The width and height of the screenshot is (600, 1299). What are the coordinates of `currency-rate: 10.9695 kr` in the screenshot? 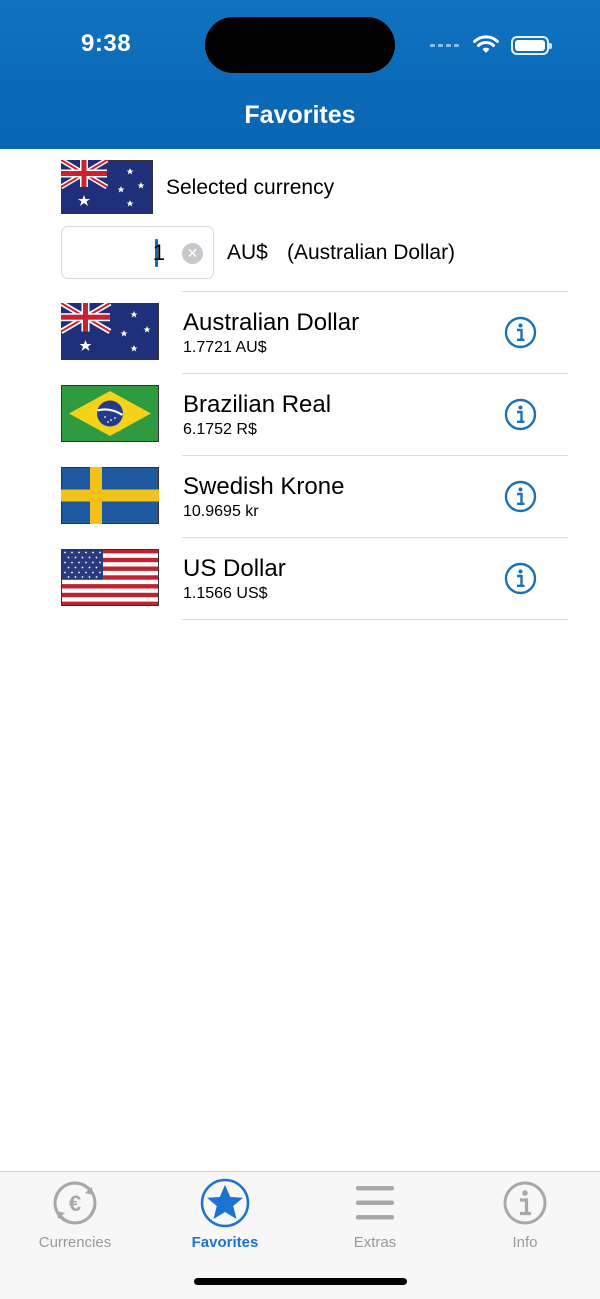 It's located at (221, 511).